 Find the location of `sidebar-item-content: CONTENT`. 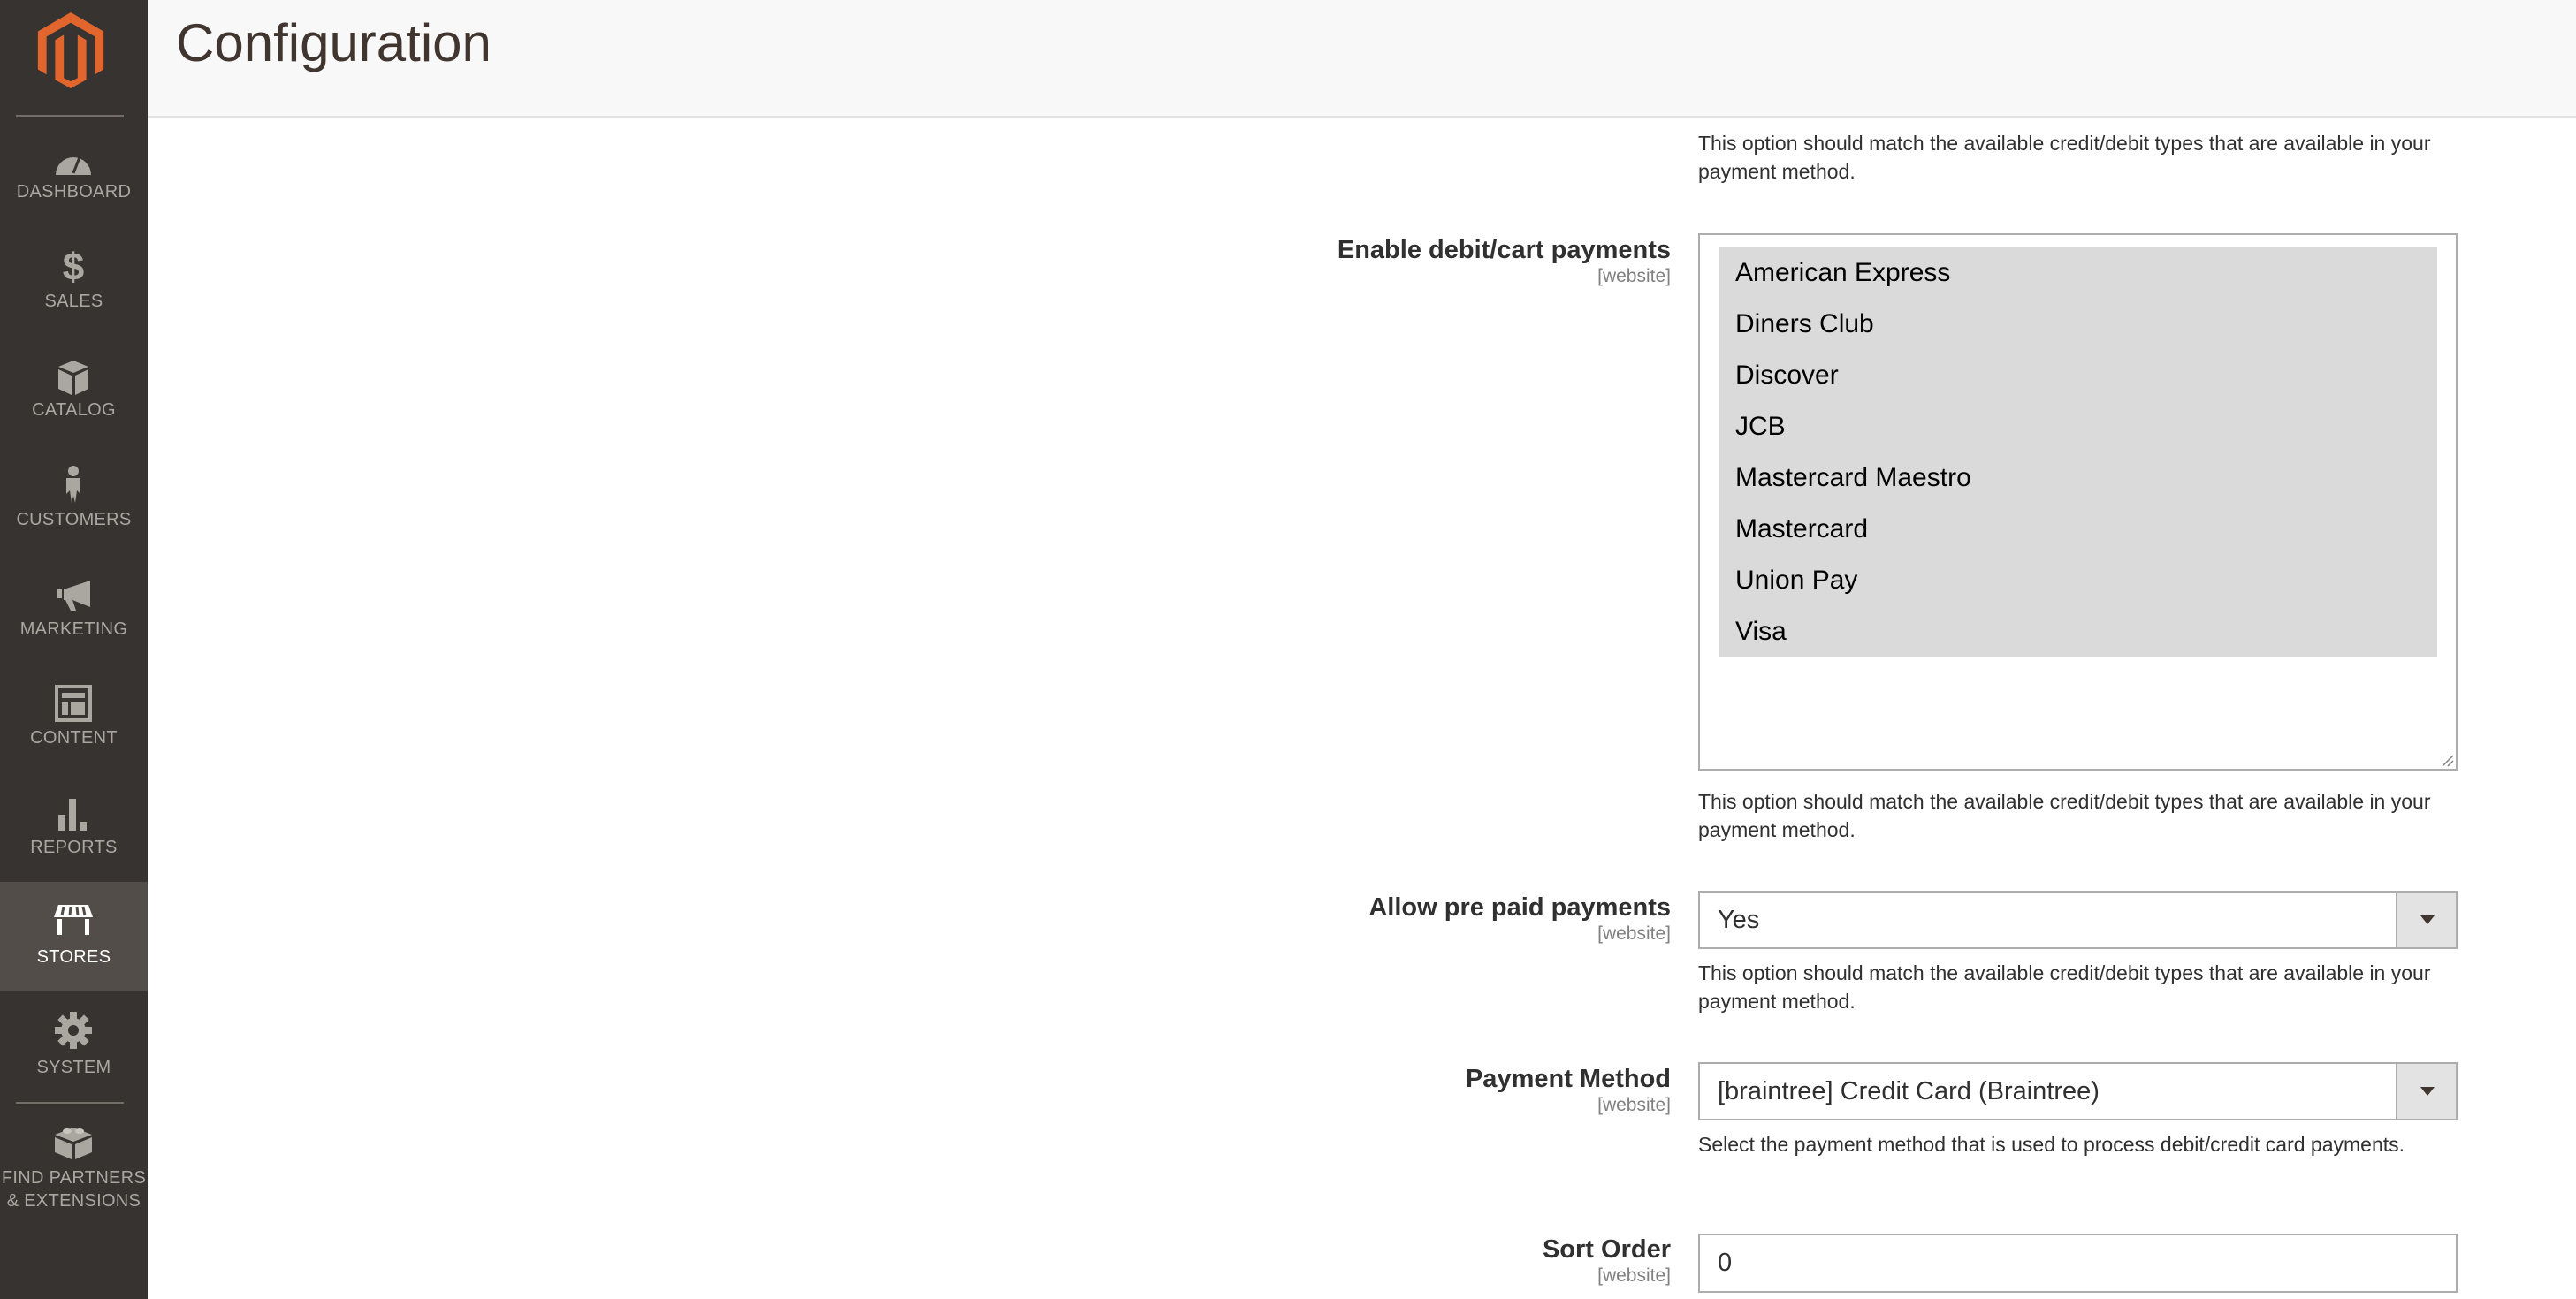

sidebar-item-content: CONTENT is located at coordinates (74, 732).